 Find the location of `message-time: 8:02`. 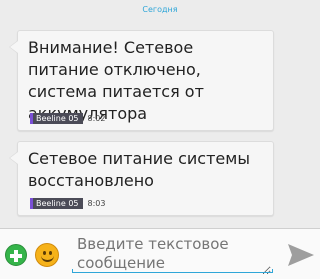

message-time: 8:02 is located at coordinates (96, 118).